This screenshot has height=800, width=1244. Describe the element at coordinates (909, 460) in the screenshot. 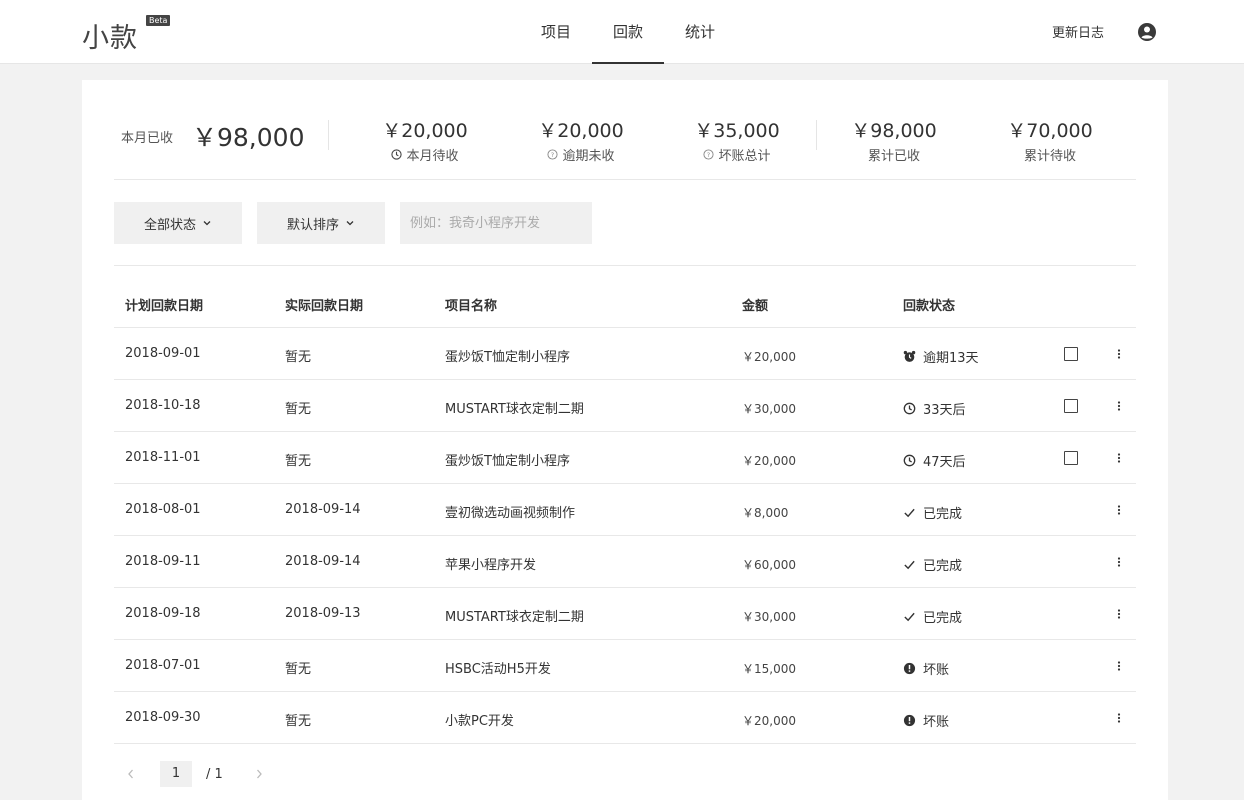

I see `clock-icon` at that location.